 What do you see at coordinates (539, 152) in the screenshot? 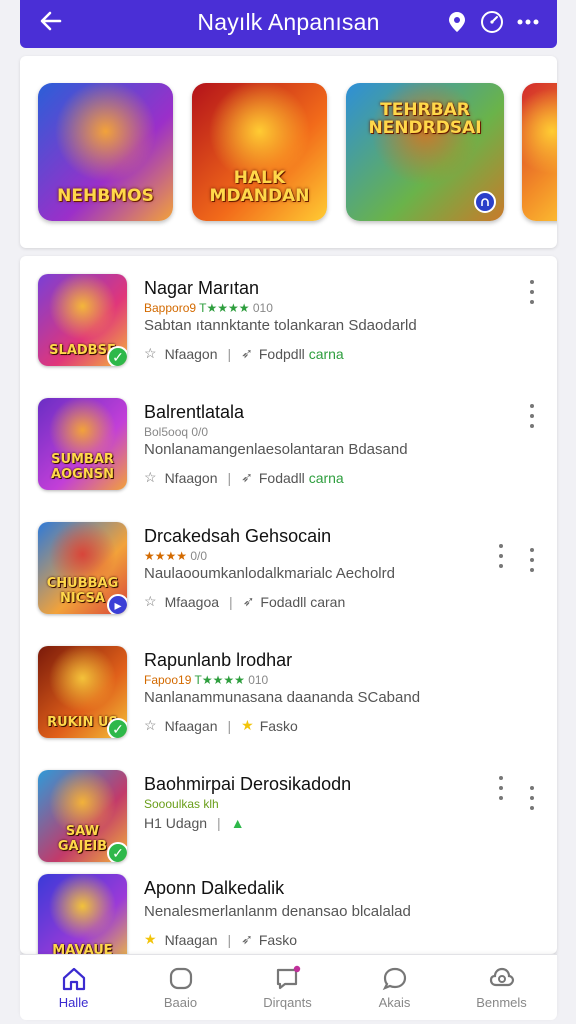
I see `featured-game-tile` at bounding box center [539, 152].